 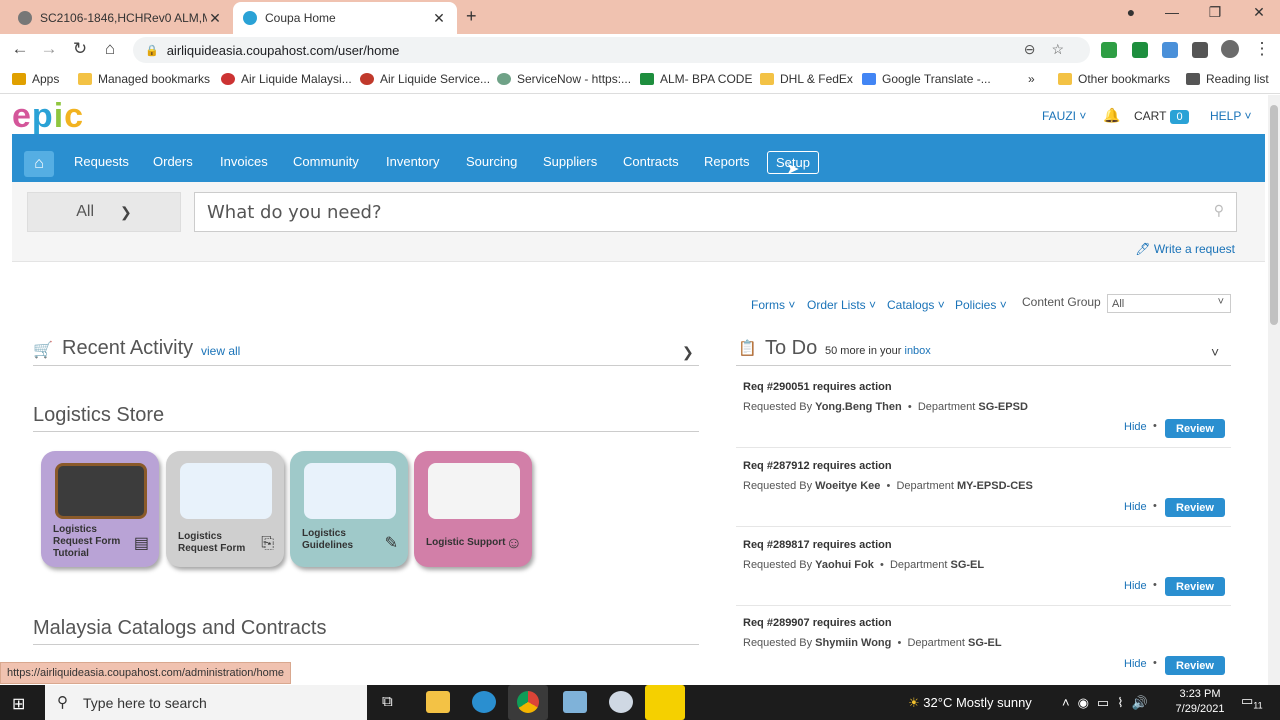 What do you see at coordinates (1274, 215) in the screenshot?
I see `scrollbar-thumb` at bounding box center [1274, 215].